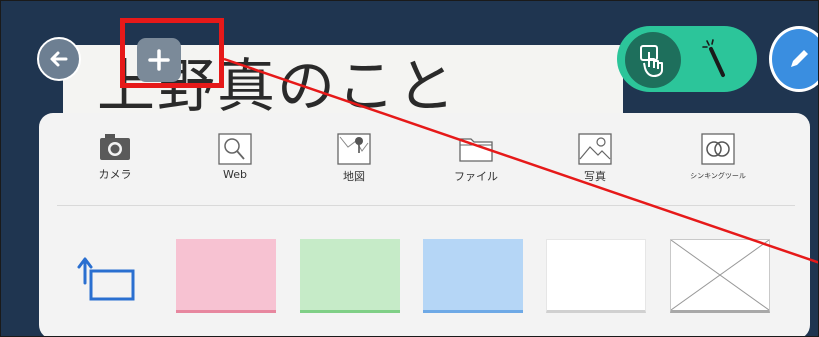 The height and width of the screenshot is (337, 819). What do you see at coordinates (476, 168) in the screenshot?
I see `tool-file: ファイル` at bounding box center [476, 168].